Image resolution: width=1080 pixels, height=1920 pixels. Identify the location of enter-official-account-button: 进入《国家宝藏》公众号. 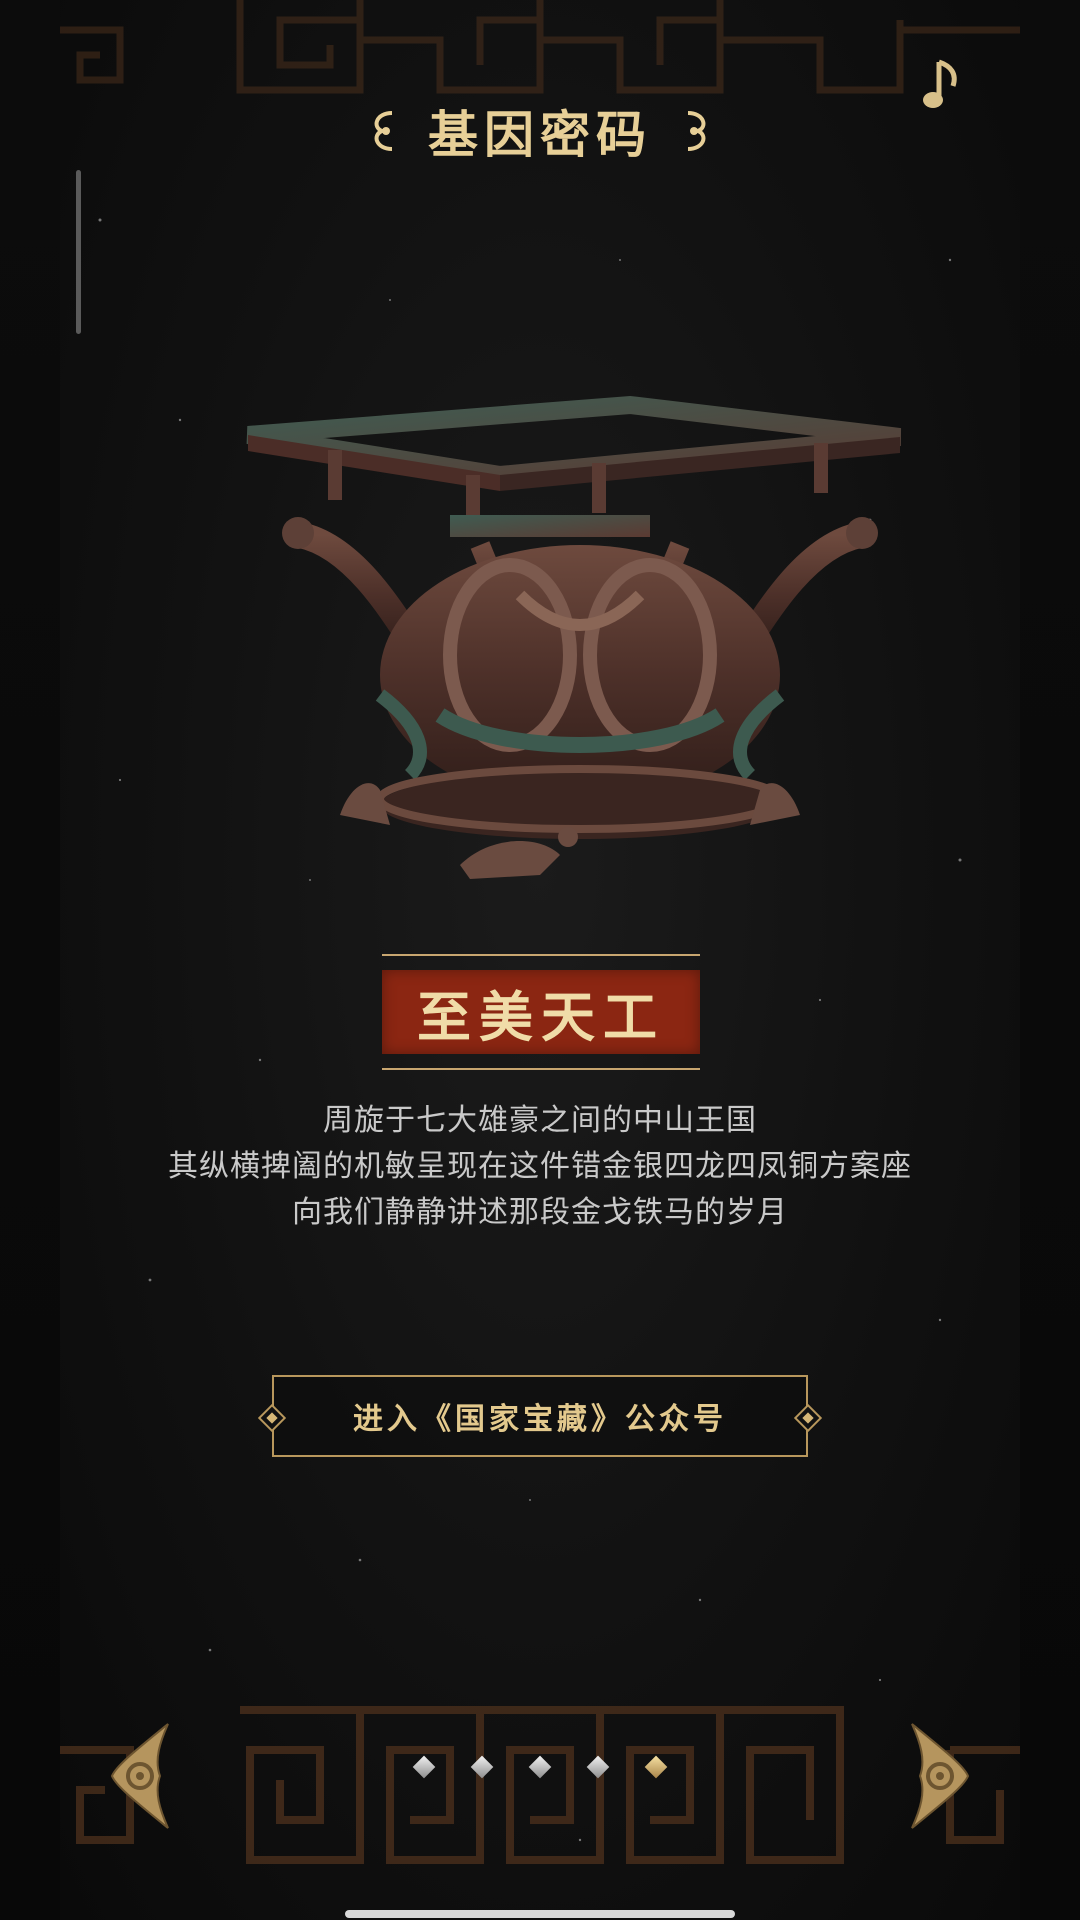
(540, 1416).